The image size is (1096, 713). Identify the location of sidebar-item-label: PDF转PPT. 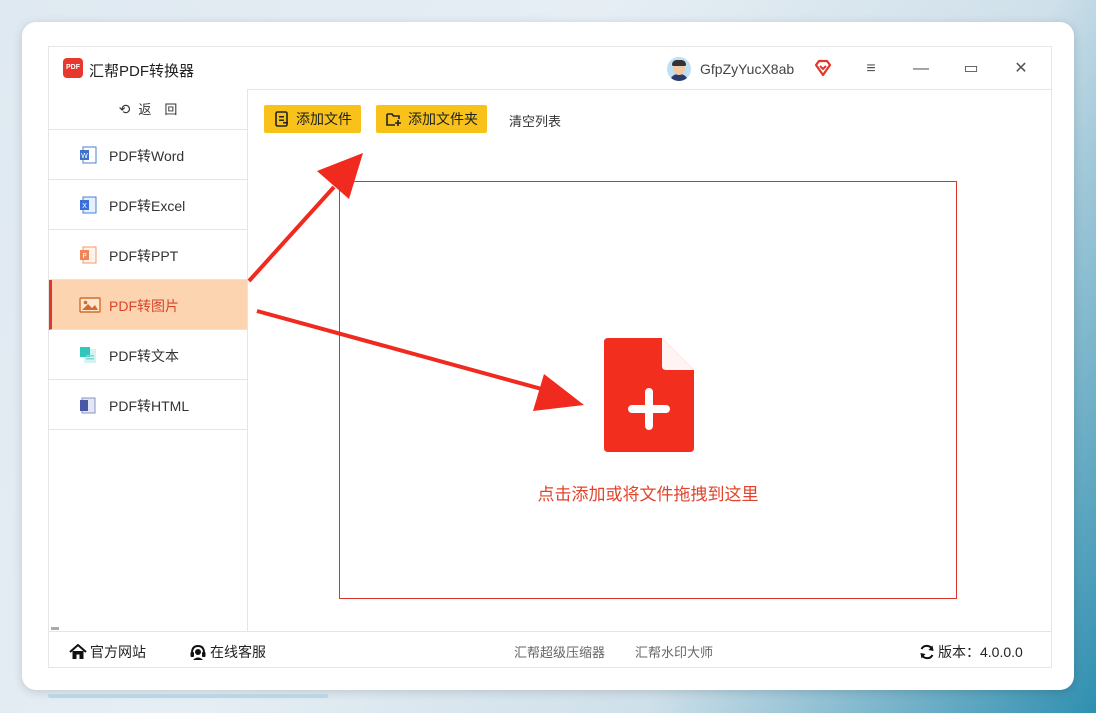
(144, 256).